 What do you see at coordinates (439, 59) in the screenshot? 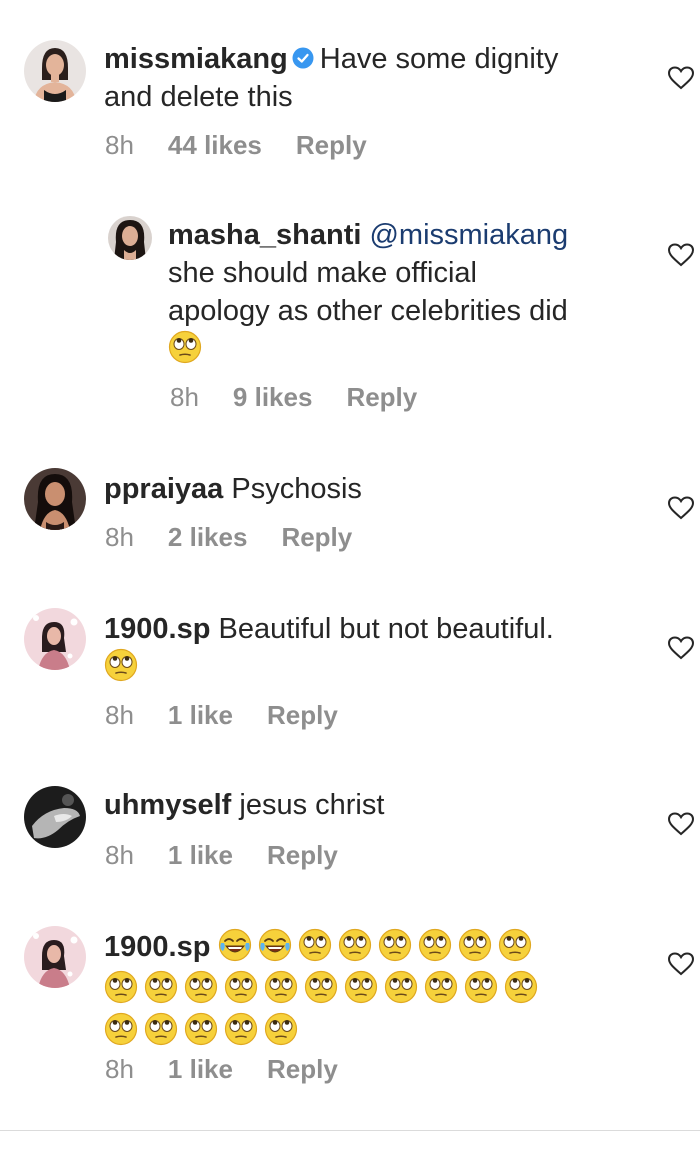
I see `comment-body: Have some dignity` at bounding box center [439, 59].